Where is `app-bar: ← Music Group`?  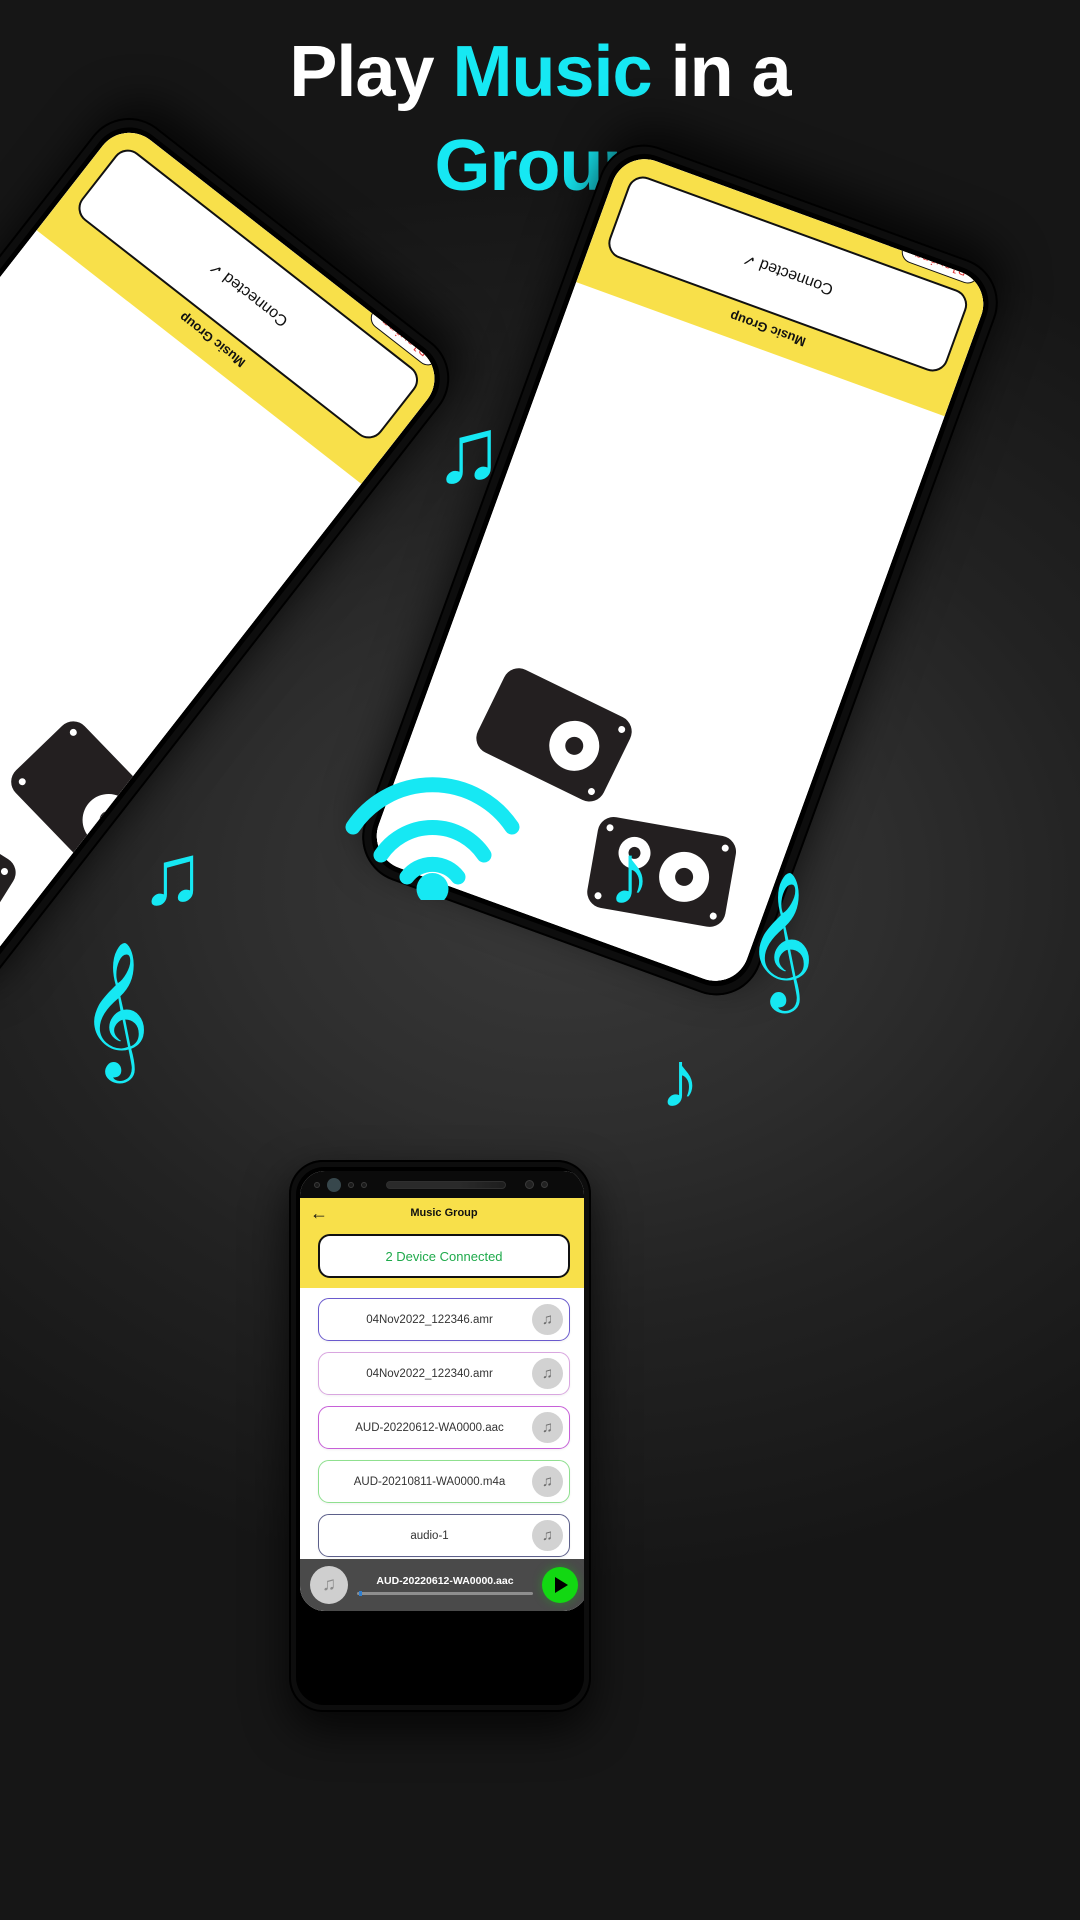
app-bar: ← Music Group is located at coordinates (442, 1213).